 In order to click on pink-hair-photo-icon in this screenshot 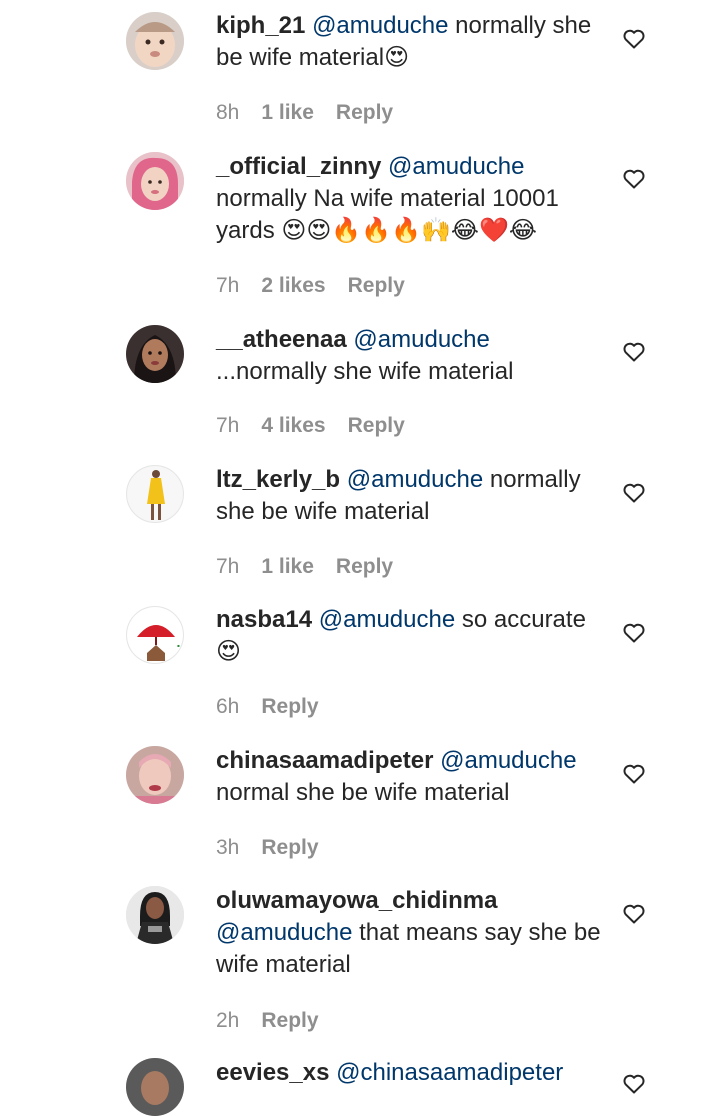, I will do `click(155, 181)`.